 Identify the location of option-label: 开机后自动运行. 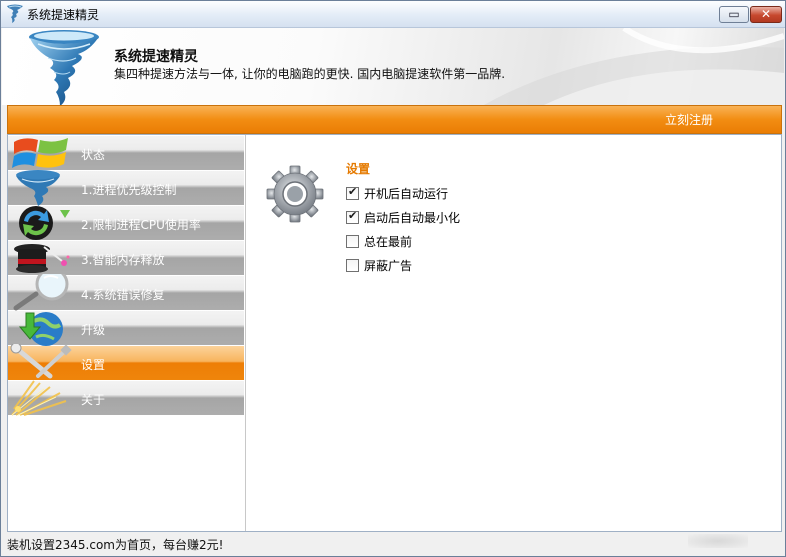
(406, 194).